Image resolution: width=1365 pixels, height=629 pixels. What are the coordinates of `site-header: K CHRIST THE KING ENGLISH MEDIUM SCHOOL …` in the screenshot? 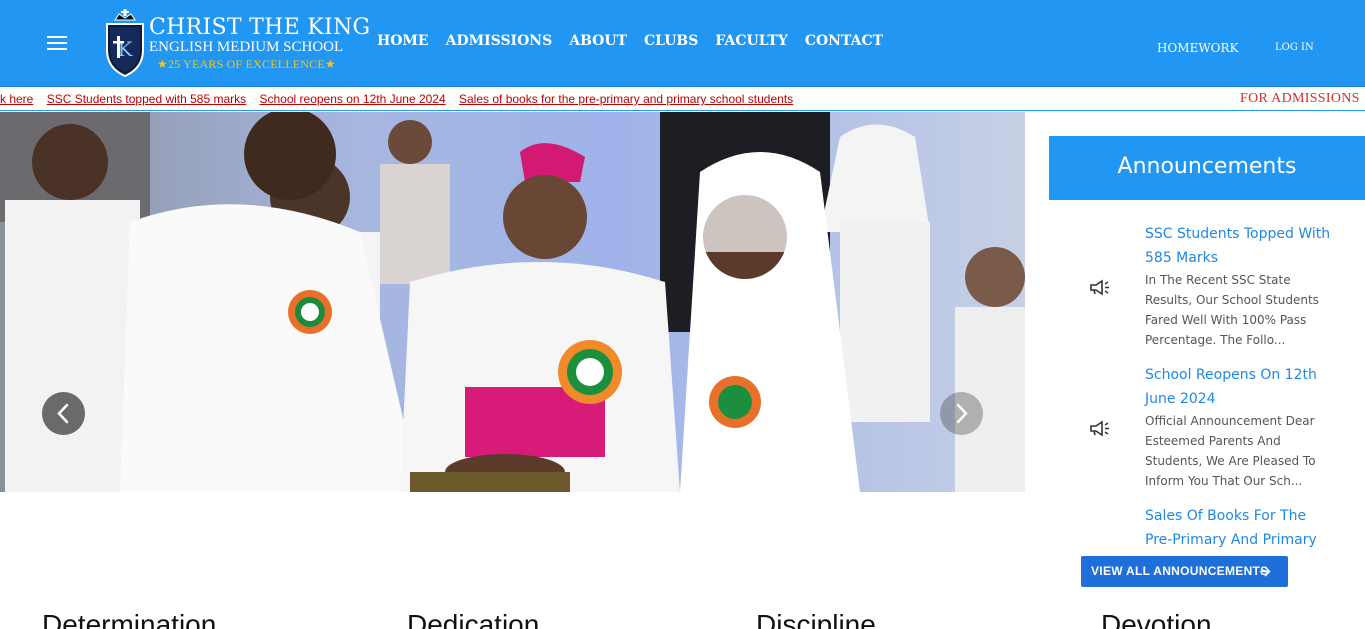 It's located at (682, 43).